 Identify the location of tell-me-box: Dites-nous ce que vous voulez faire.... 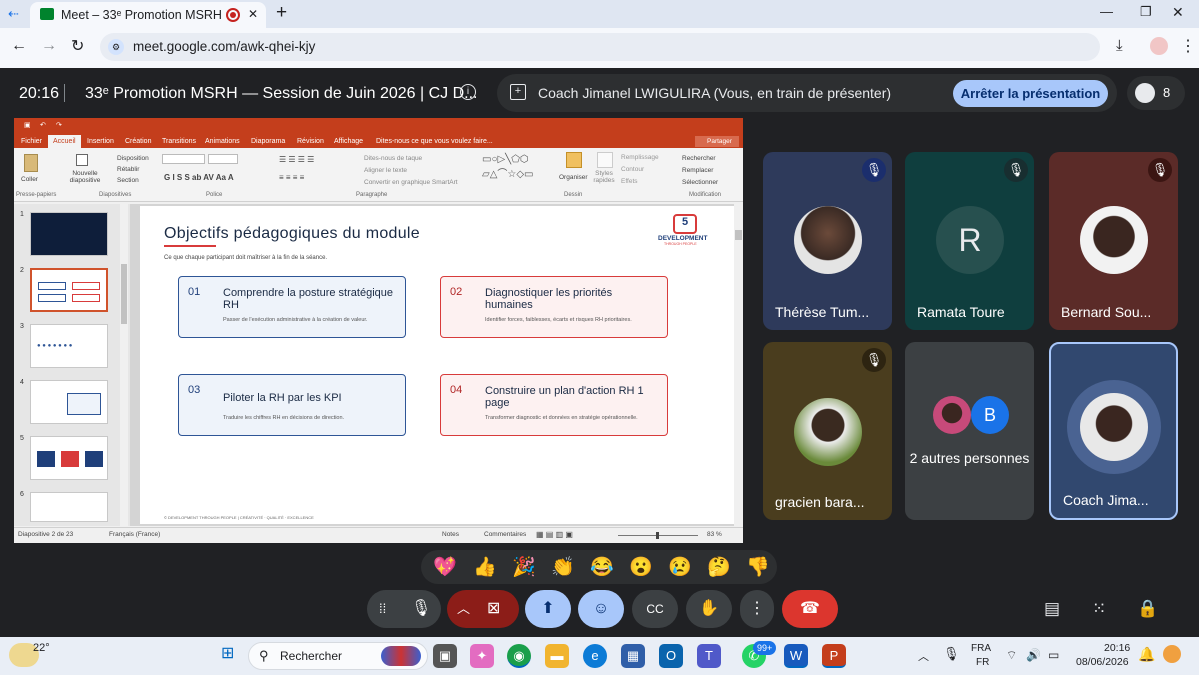
(434, 141).